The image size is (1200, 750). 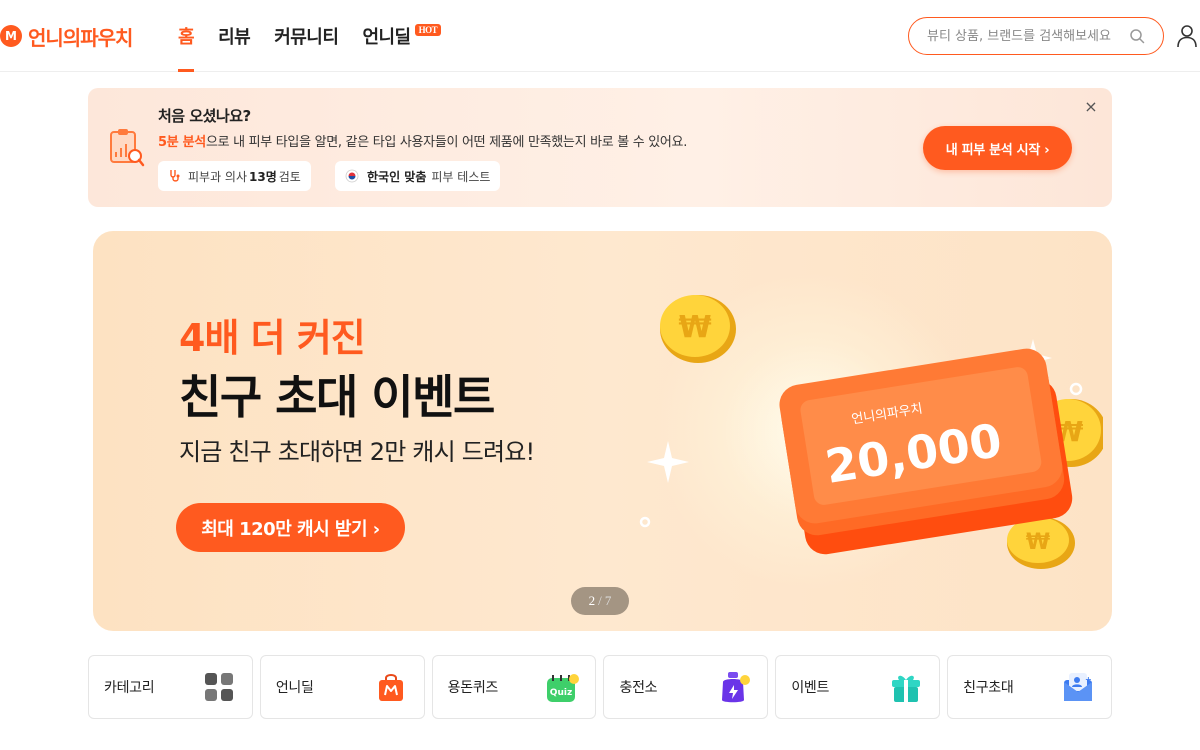 I want to click on korea-flag-icon, so click(x=352, y=176).